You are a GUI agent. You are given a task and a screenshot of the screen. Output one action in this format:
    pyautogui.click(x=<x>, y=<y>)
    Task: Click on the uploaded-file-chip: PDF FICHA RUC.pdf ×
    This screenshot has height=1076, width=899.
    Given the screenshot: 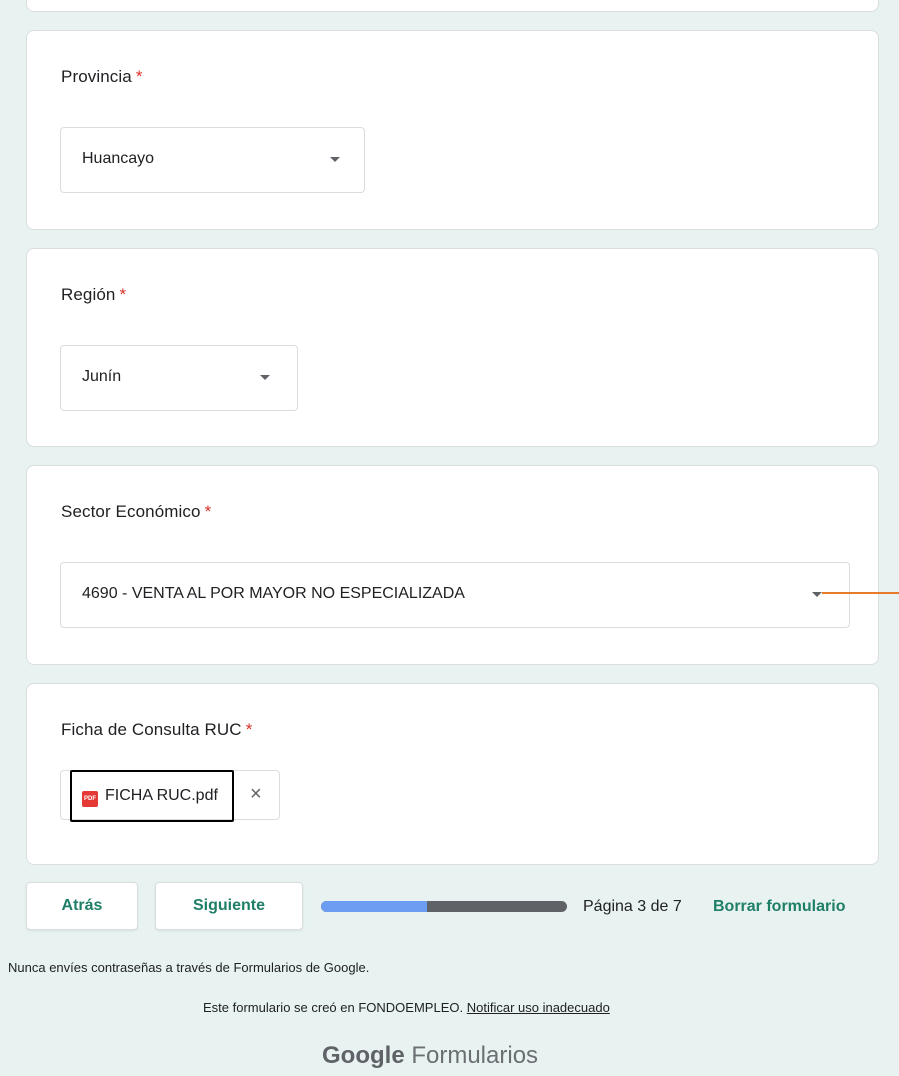 What is the action you would take?
    pyautogui.click(x=170, y=796)
    